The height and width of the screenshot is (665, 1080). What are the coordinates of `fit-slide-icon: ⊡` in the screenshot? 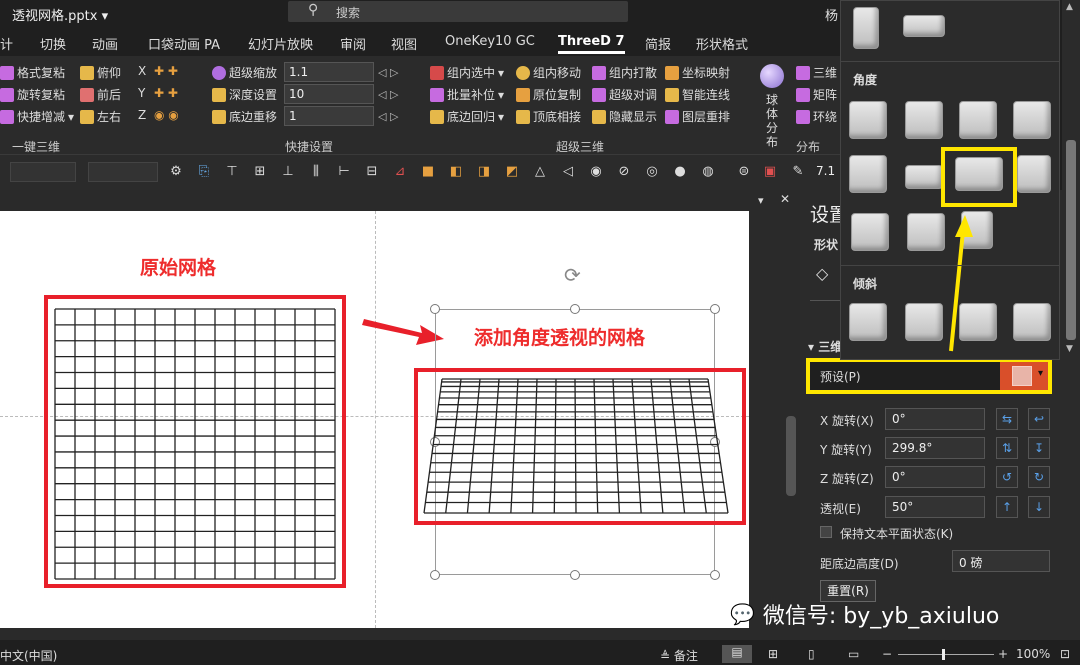 It's located at (1065, 654).